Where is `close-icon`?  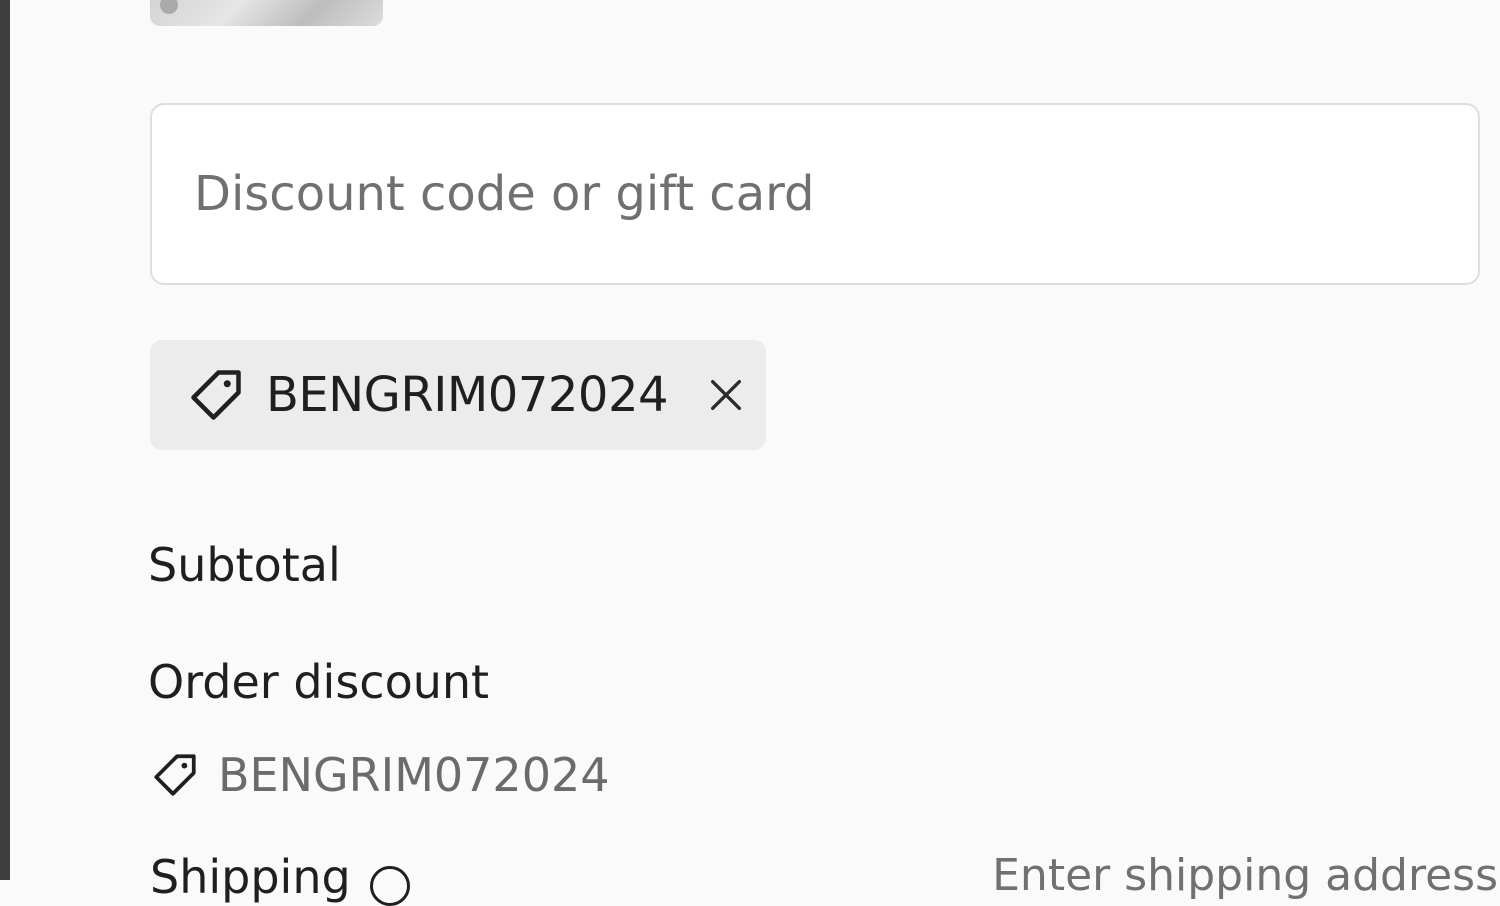 close-icon is located at coordinates (726, 395).